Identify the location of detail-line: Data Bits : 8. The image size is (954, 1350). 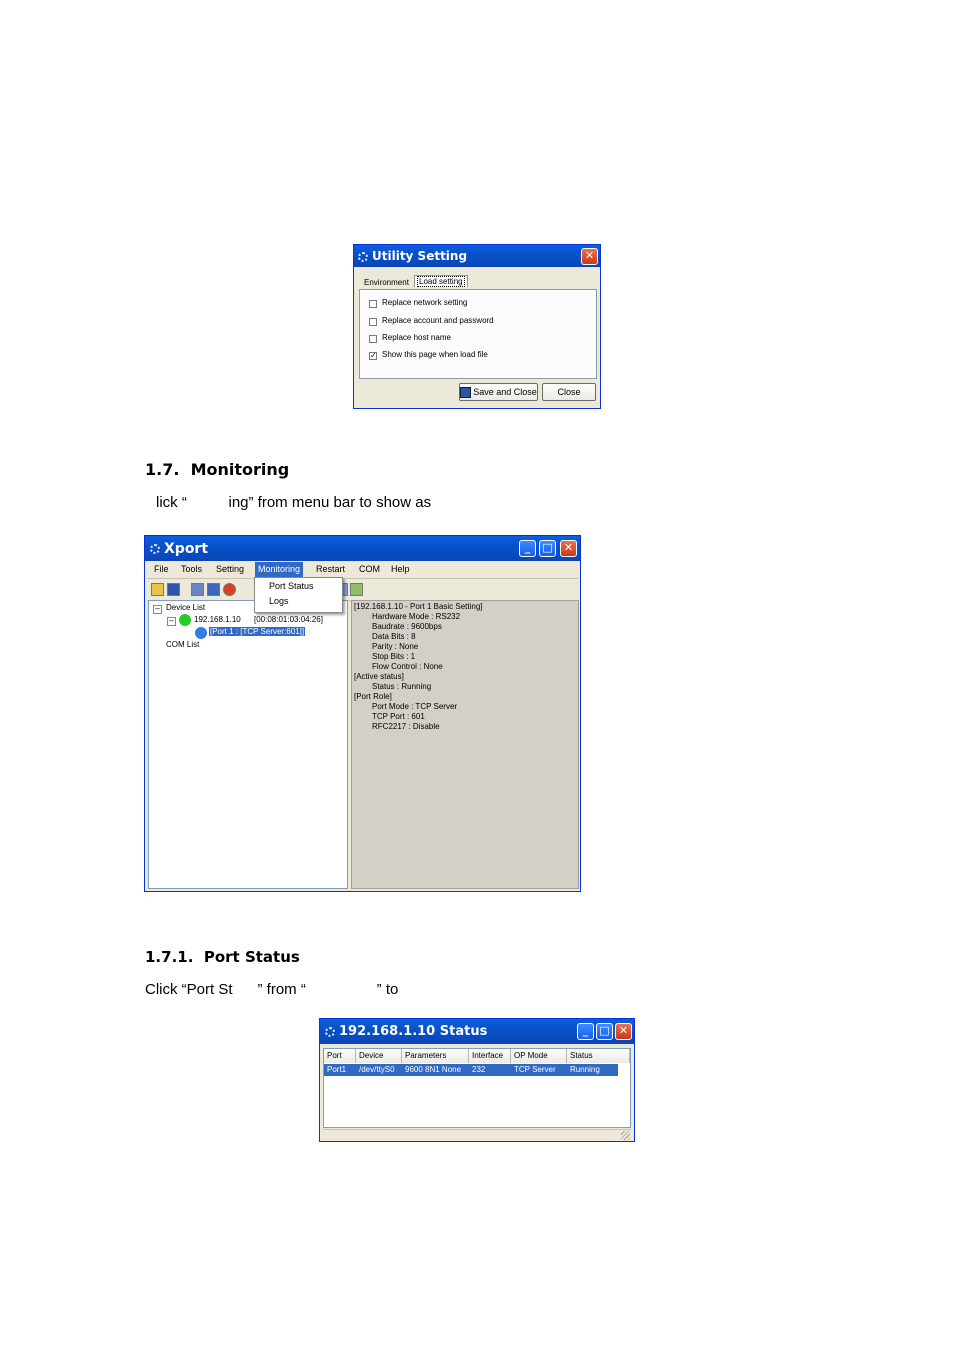
(394, 636).